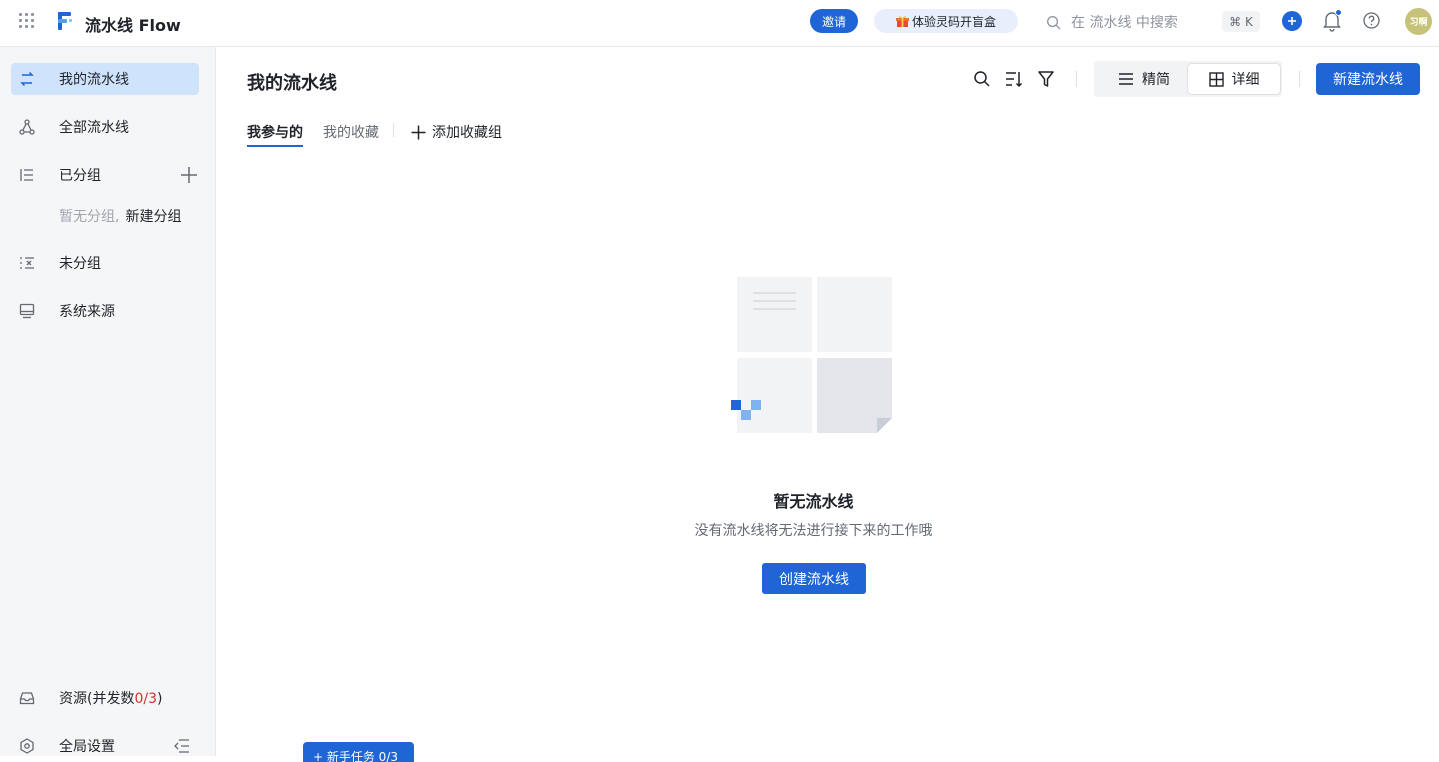  What do you see at coordinates (27, 127) in the screenshot?
I see `nodes-icon` at bounding box center [27, 127].